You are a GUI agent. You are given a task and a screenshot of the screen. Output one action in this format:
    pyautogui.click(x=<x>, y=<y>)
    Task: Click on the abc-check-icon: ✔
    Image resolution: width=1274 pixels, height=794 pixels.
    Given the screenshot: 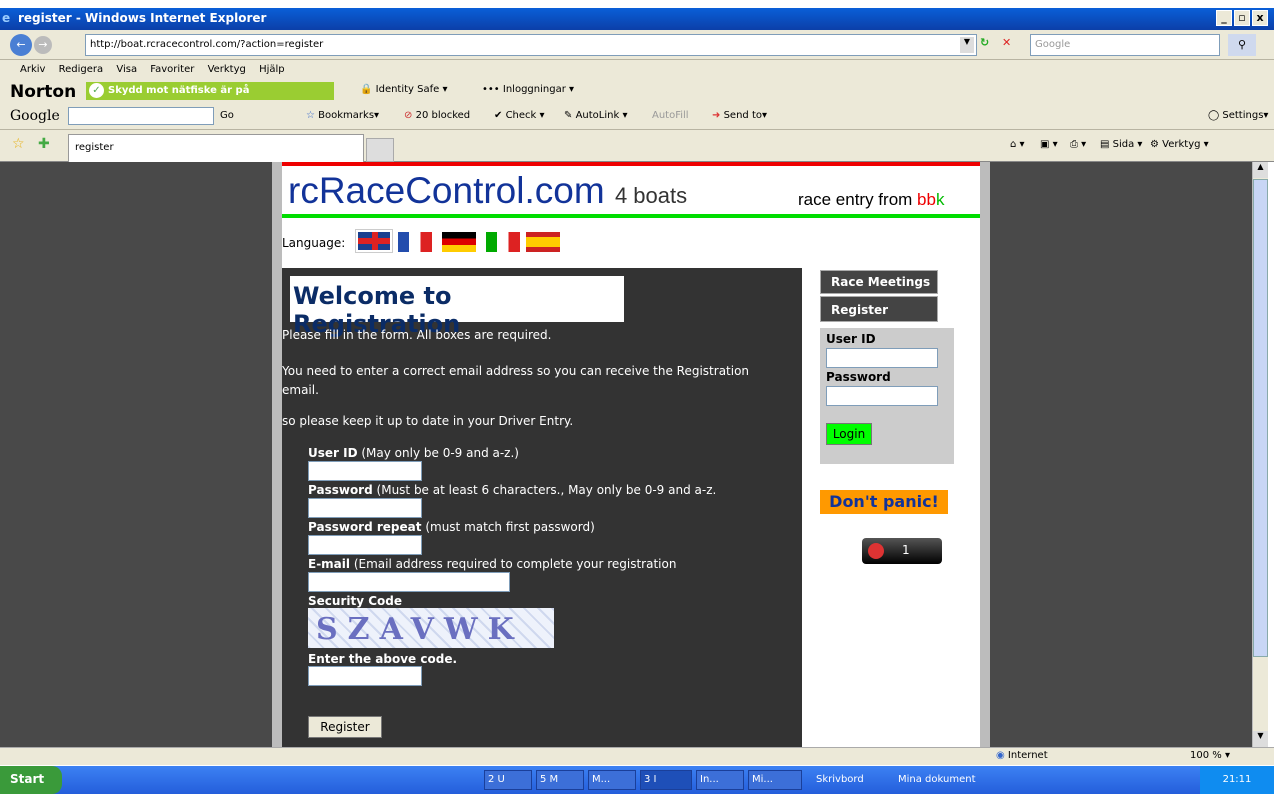 What is the action you would take?
    pyautogui.click(x=498, y=115)
    